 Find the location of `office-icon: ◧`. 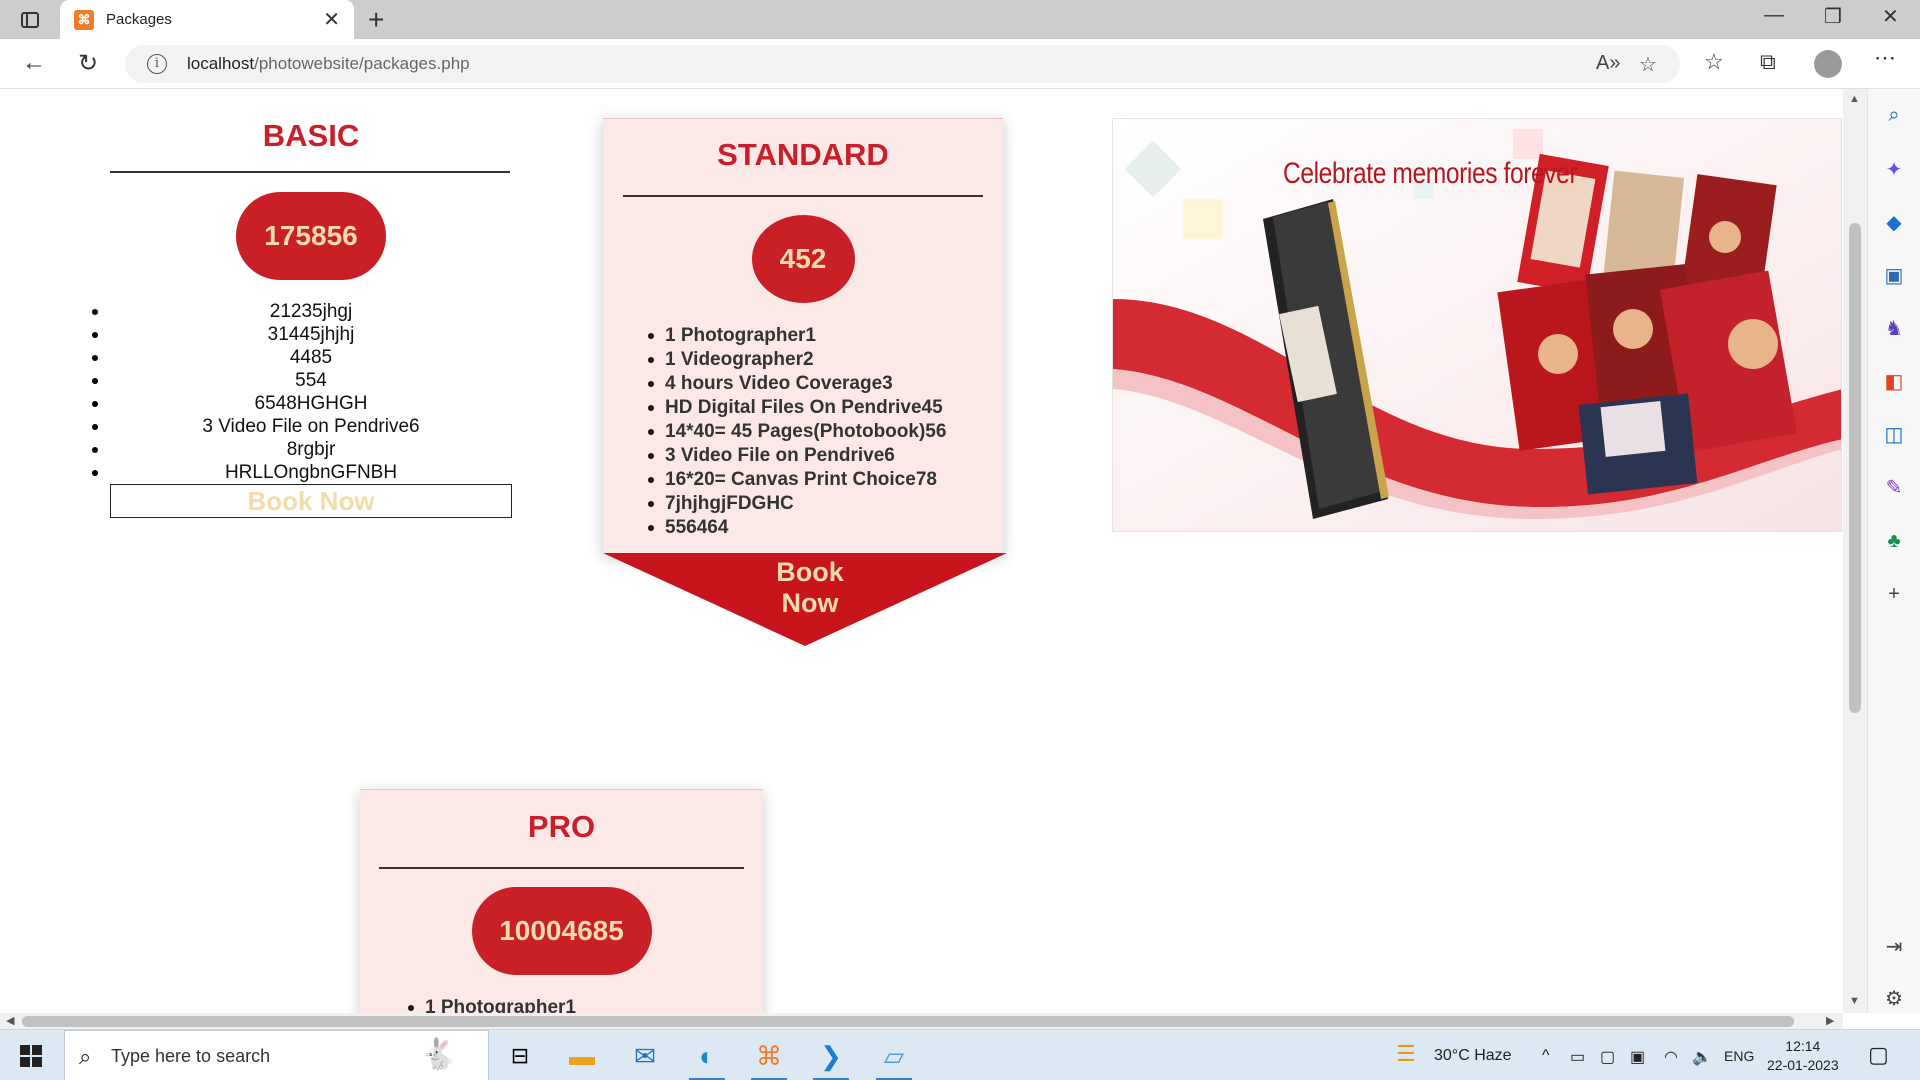

office-icon: ◧ is located at coordinates (1894, 382).